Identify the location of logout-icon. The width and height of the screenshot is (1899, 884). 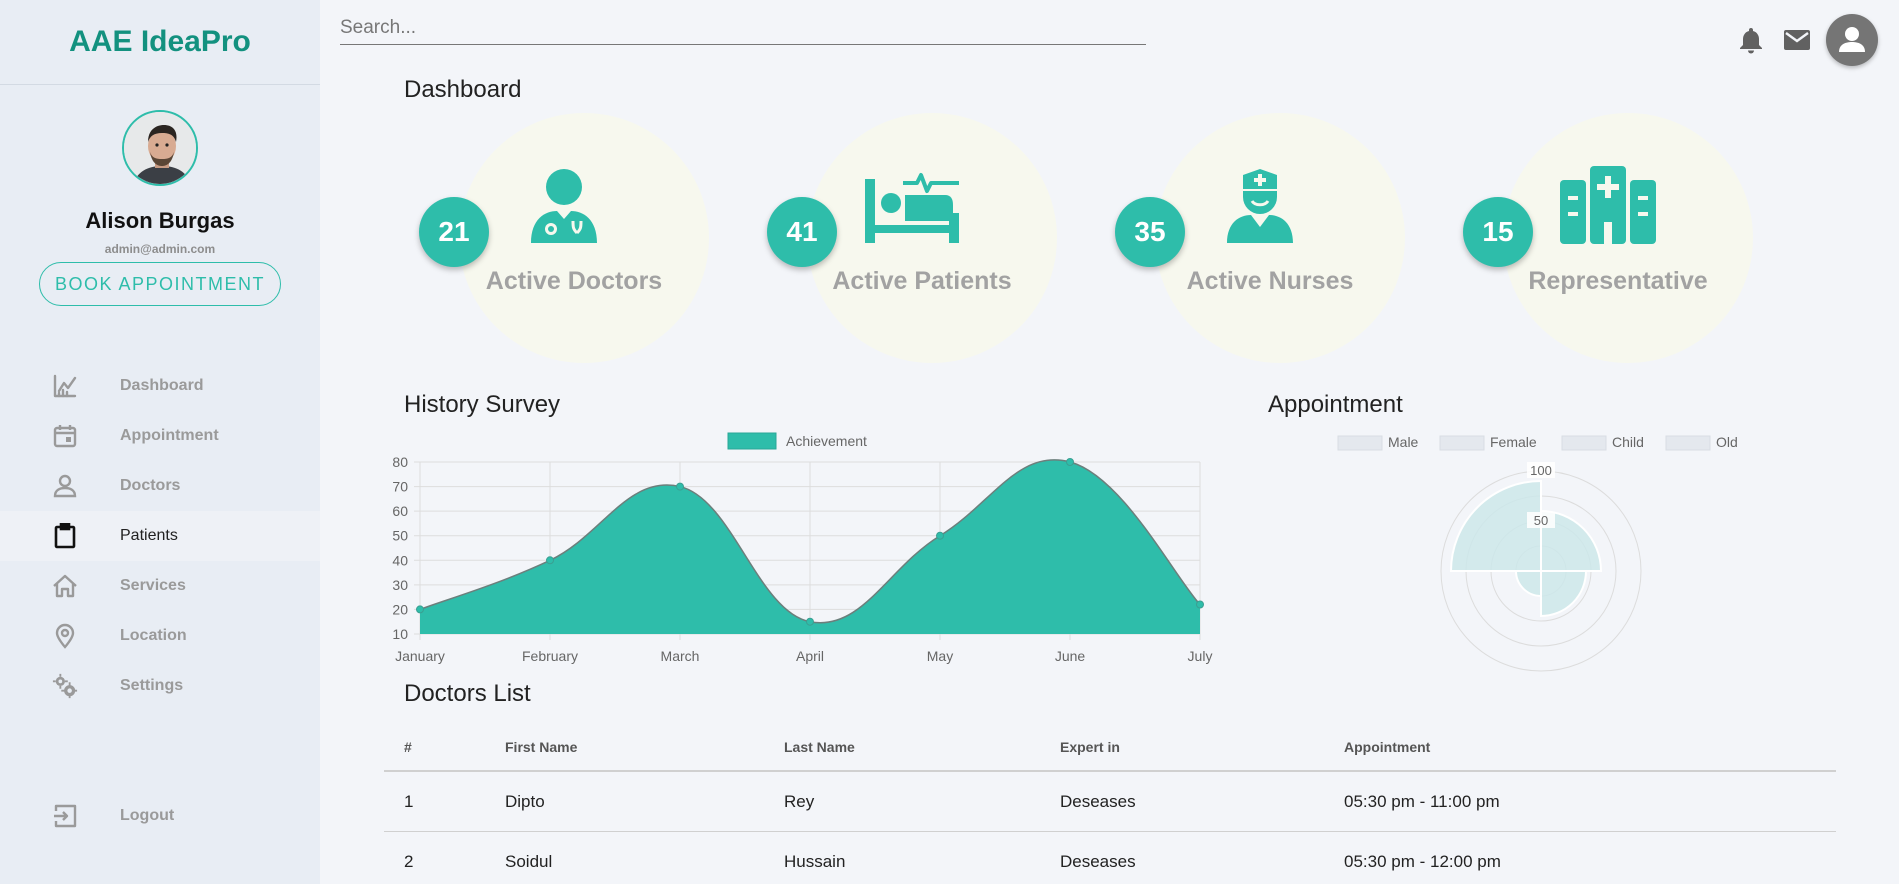
(65, 816).